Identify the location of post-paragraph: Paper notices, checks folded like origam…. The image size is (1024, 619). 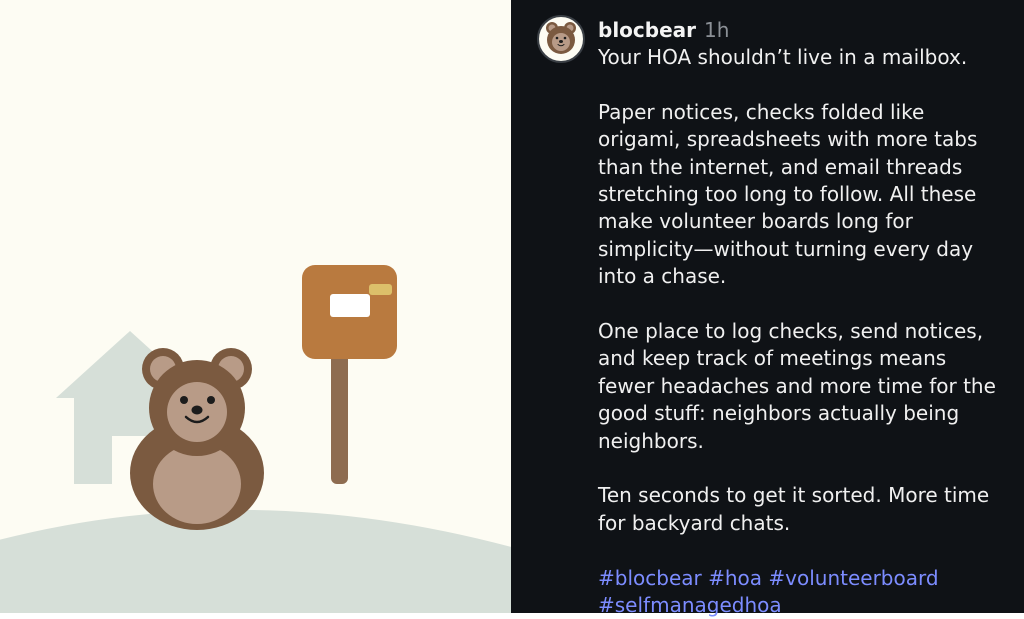
(788, 194).